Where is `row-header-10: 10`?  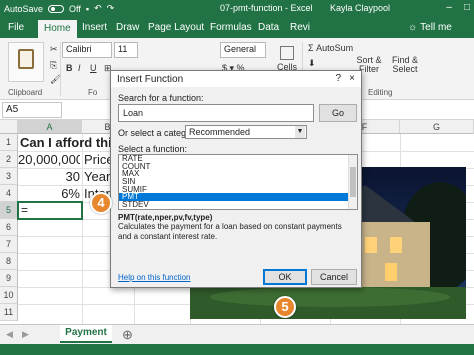
row-header-10: 10 is located at coordinates (9, 295).